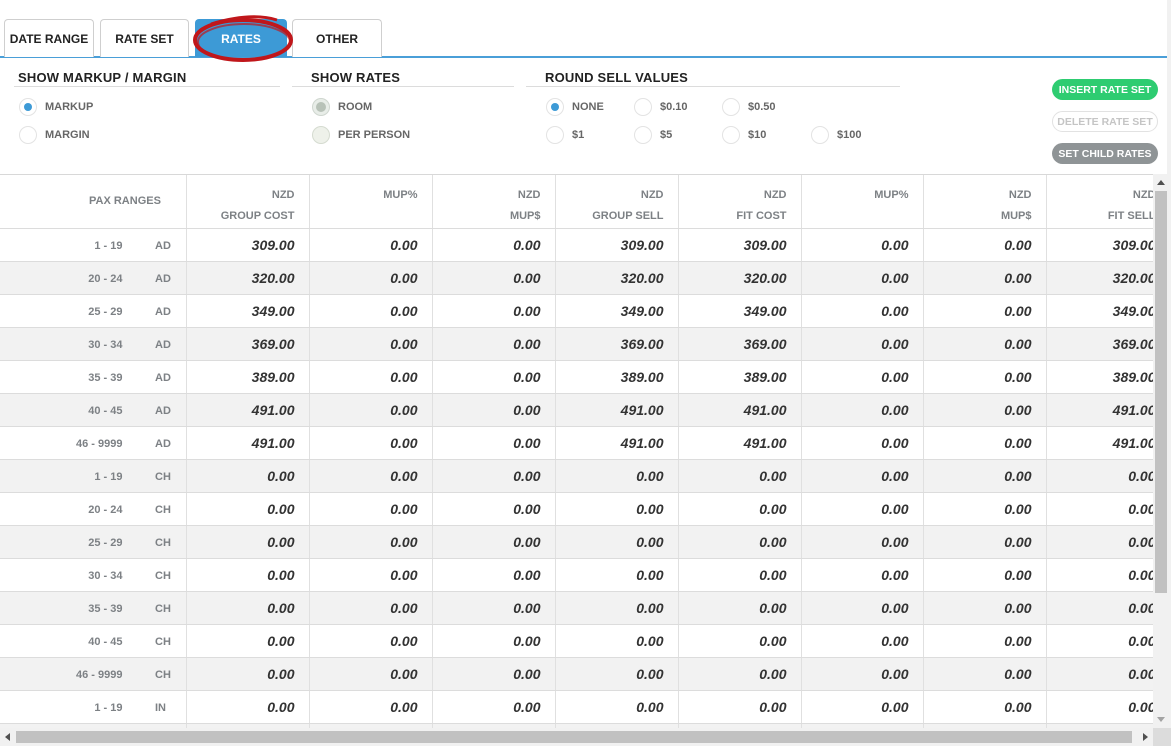 Image resolution: width=1171 pixels, height=746 pixels. Describe the element at coordinates (248, 377) in the screenshot. I see `rate-cell: 389.00` at that location.